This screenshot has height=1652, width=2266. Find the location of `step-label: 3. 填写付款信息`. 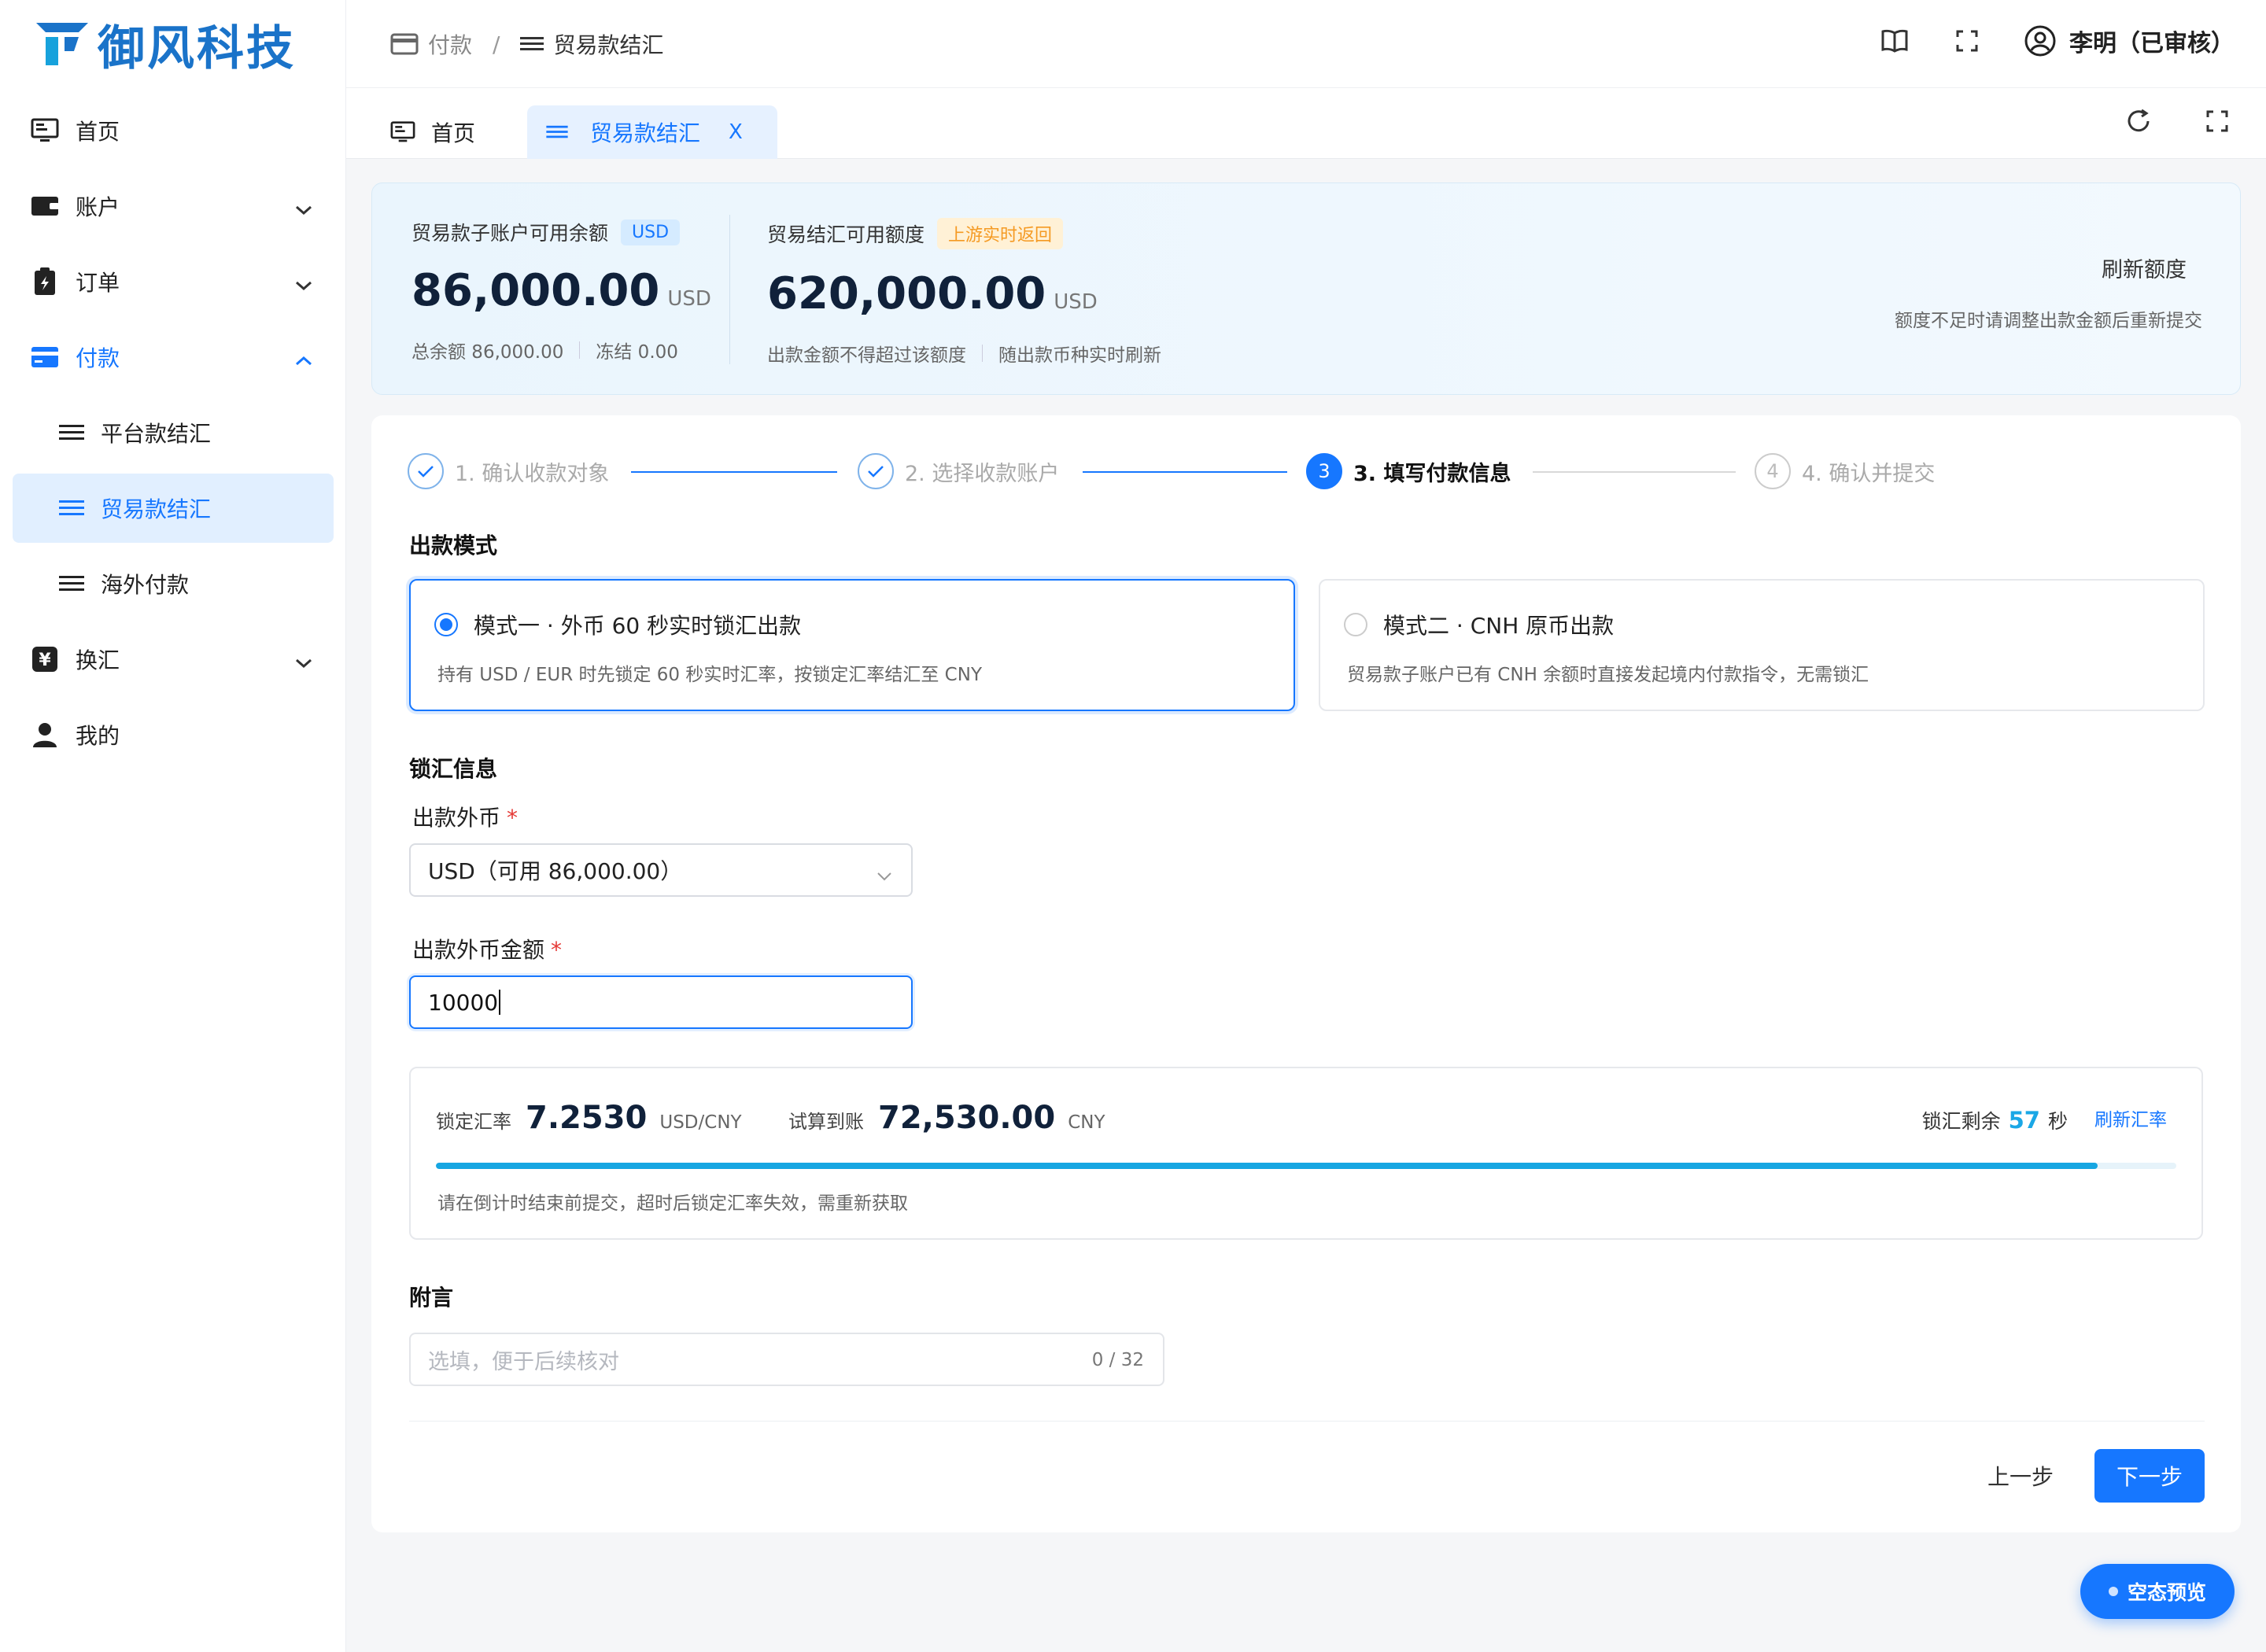

step-label: 3. 填写付款信息 is located at coordinates (1432, 473).